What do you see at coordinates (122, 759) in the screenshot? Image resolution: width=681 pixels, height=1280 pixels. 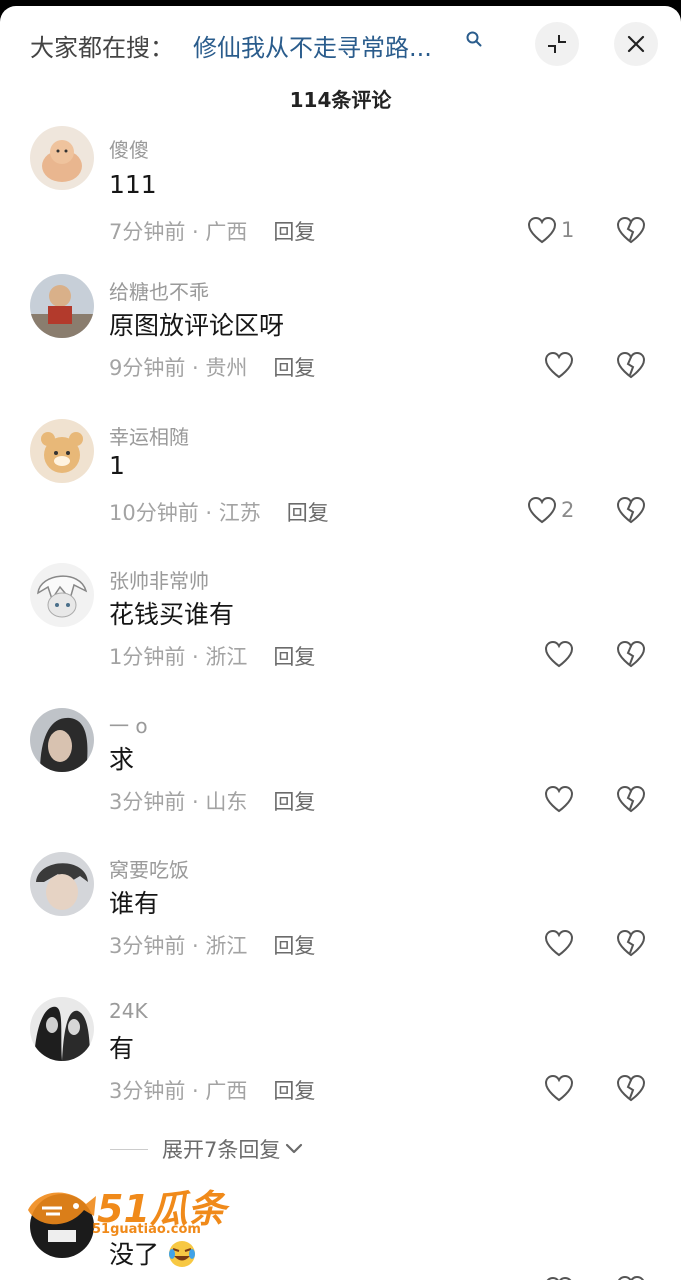 I see `comment-text: 求` at bounding box center [122, 759].